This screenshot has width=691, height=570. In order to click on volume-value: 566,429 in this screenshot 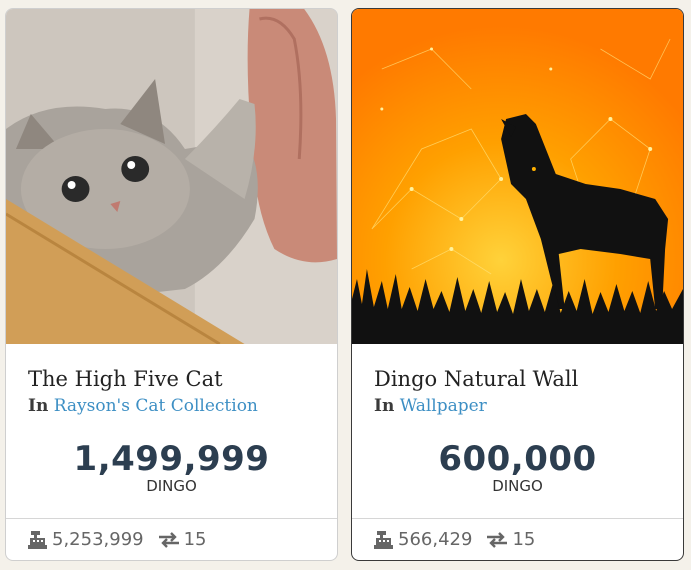, I will do `click(435, 539)`.